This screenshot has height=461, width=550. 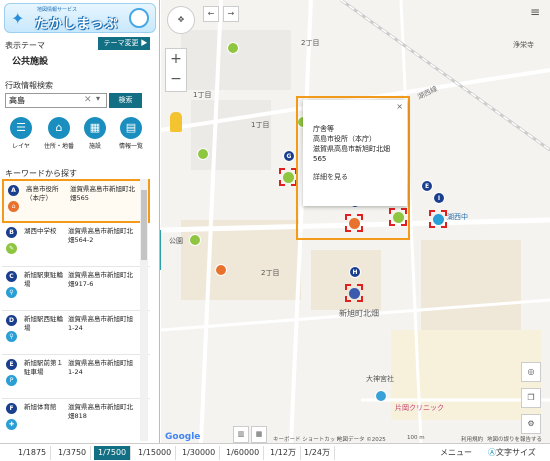 I want to click on marker-pin-h: H, so click(x=355, y=272).